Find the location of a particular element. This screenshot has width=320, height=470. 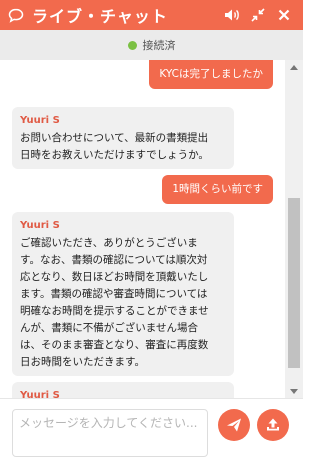

send-icon is located at coordinates (234, 425).